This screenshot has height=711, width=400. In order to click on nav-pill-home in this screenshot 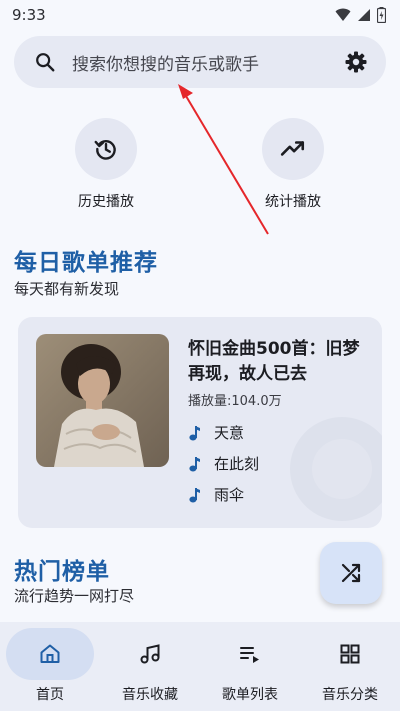, I will do `click(50, 654)`.